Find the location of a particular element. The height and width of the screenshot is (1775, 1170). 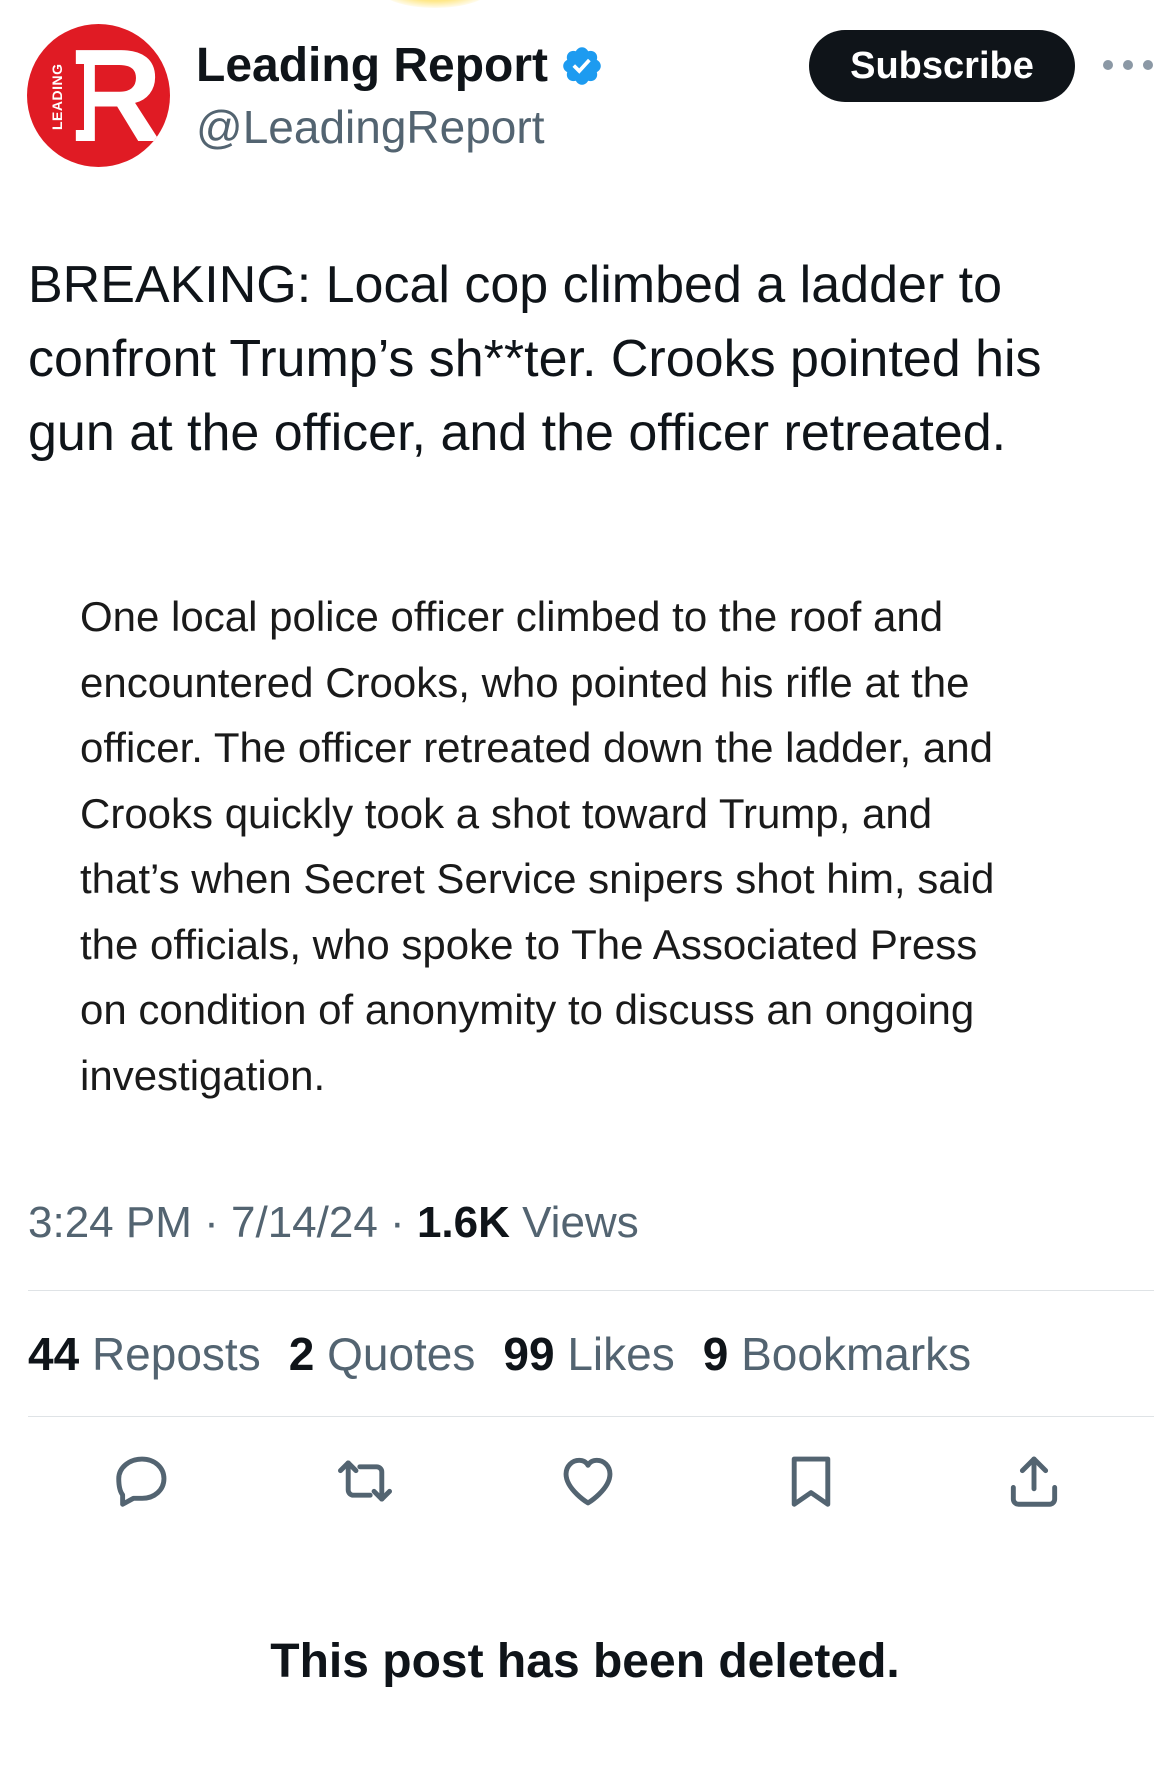

stat-reposts: 44 Reposts is located at coordinates (144, 1354).